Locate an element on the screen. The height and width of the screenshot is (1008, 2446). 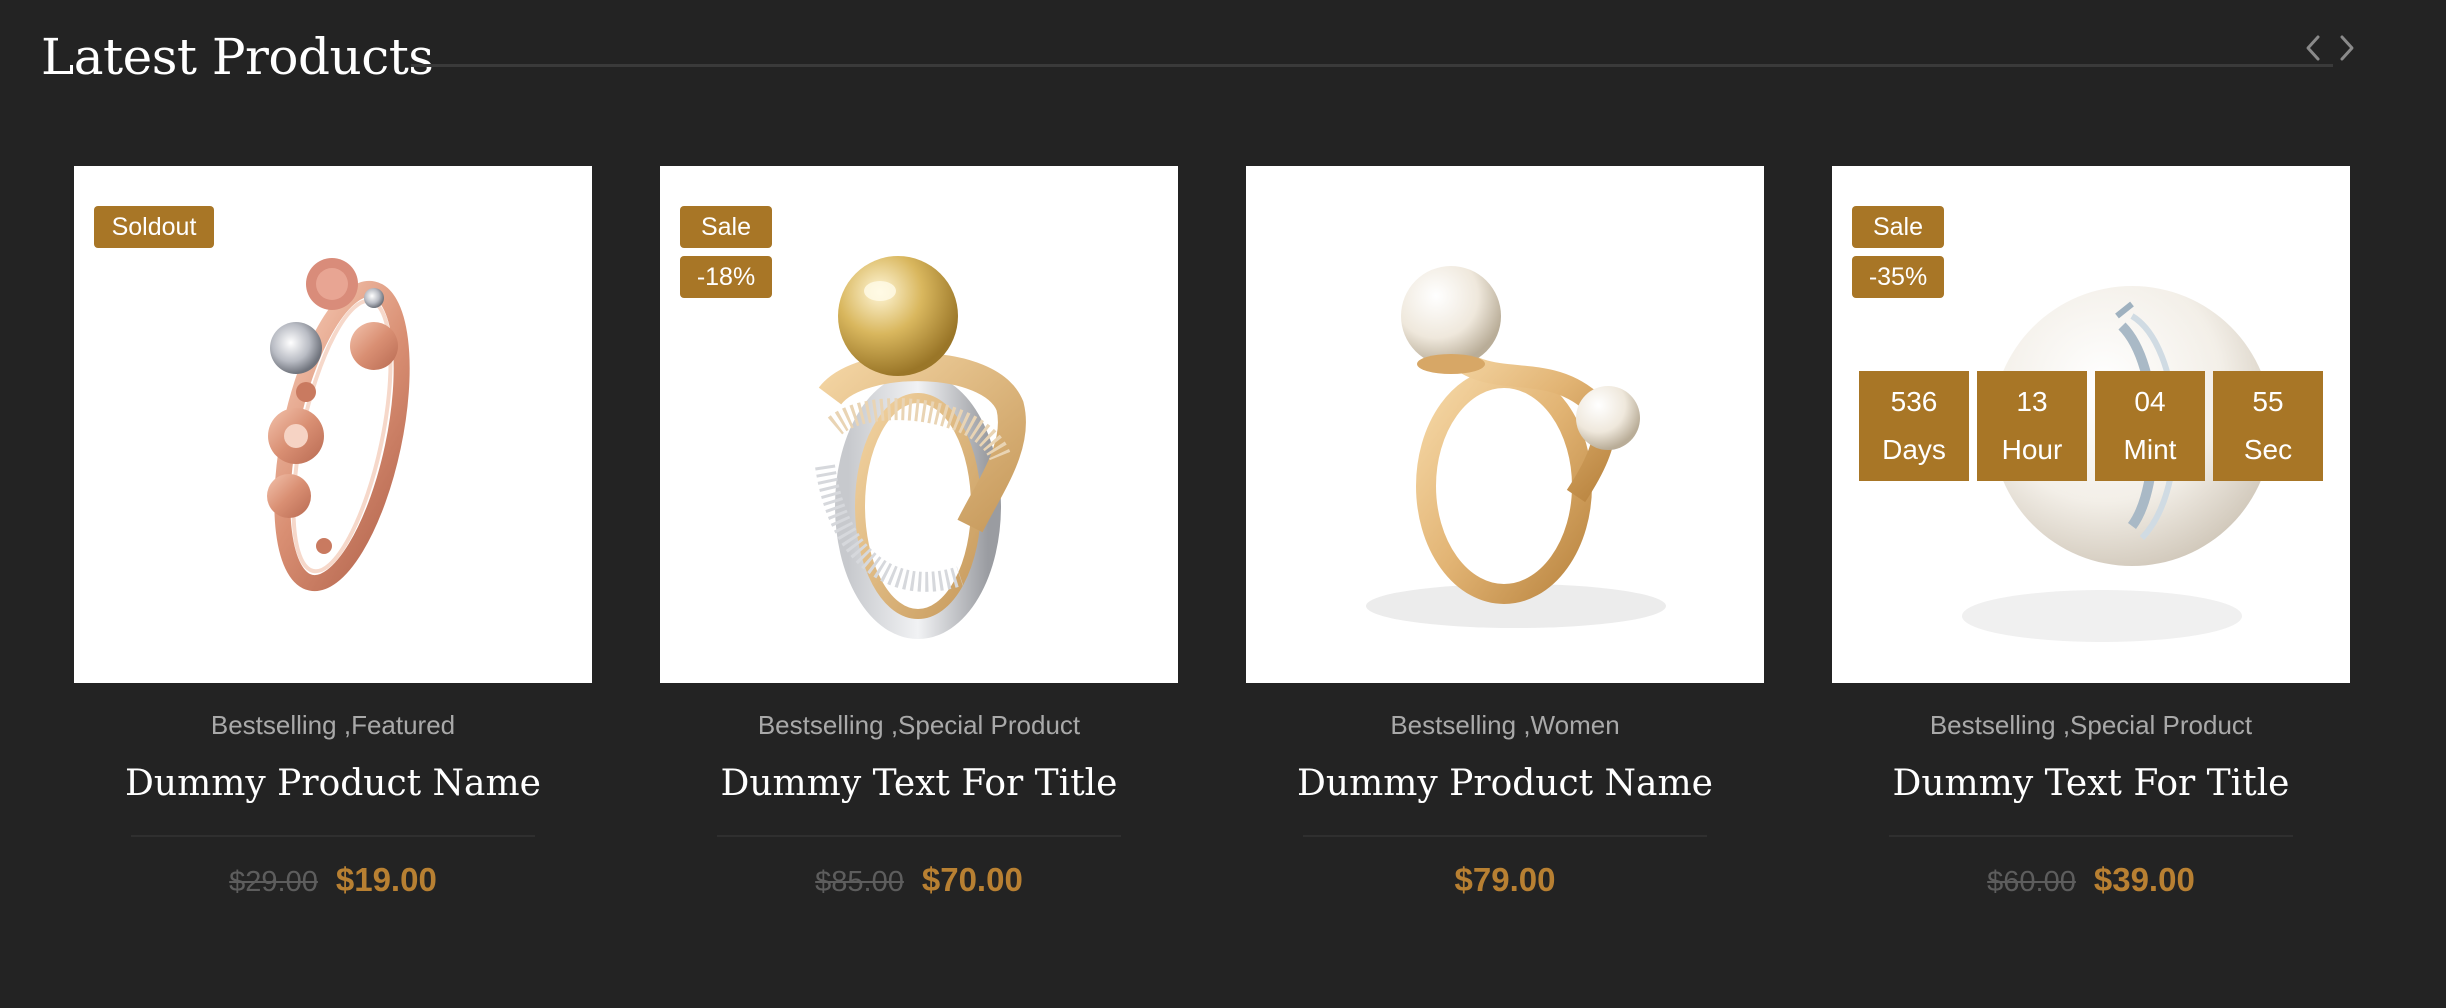
countdown-unit: Mint is located at coordinates (2150, 449).